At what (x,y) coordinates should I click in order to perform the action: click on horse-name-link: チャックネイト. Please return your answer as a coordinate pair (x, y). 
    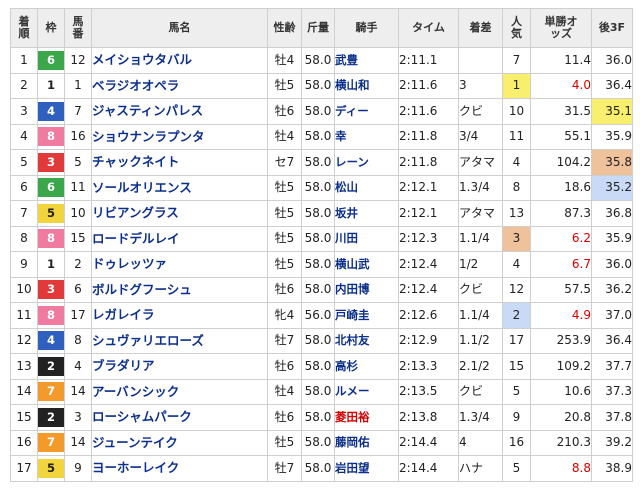
    Looking at the image, I should click on (179, 162).